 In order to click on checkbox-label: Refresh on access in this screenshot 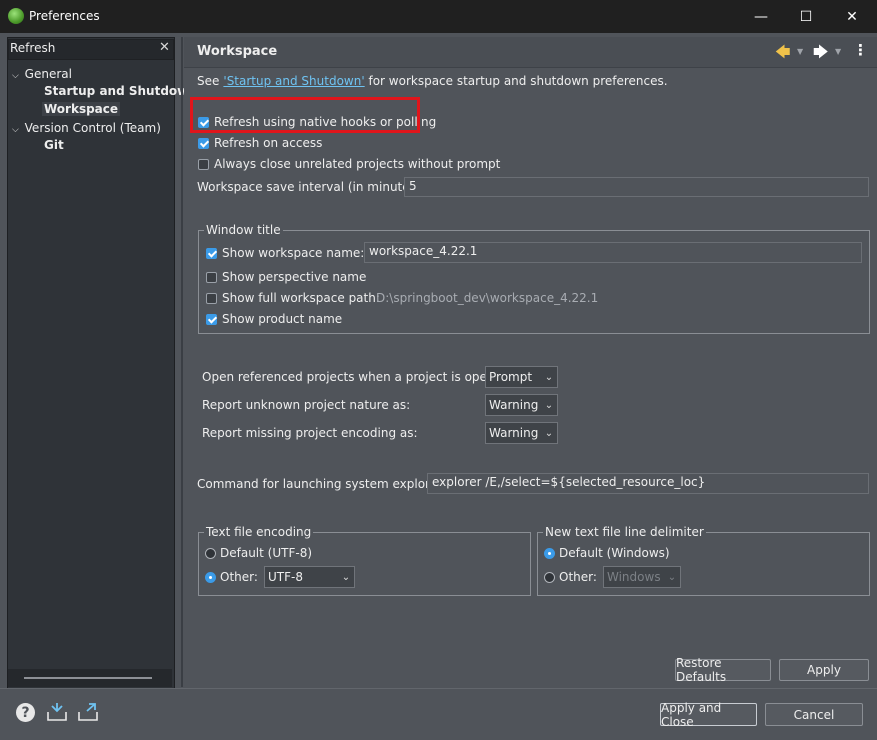, I will do `click(268, 143)`.